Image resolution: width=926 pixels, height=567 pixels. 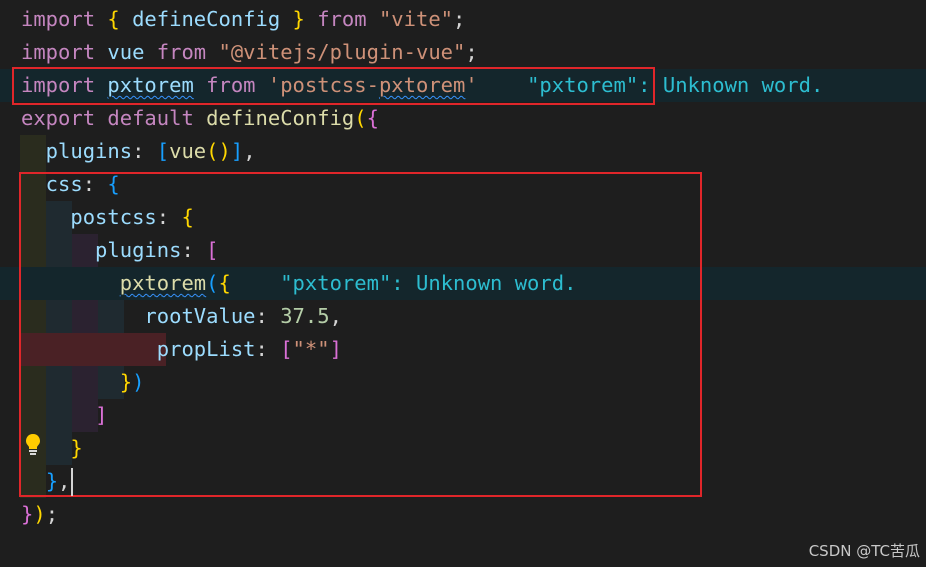 I want to click on code-line: rootValue: 37.5,, so click(x=463, y=316).